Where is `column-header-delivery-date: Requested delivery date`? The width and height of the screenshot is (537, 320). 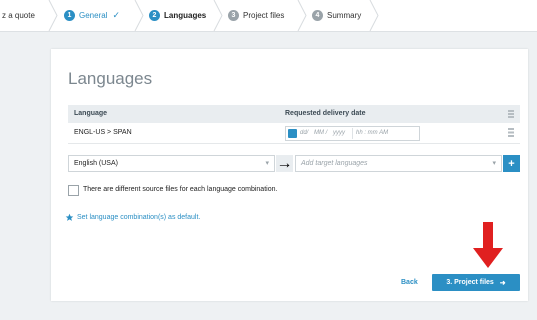
column-header-delivery-date: Requested delivery date is located at coordinates (325, 113).